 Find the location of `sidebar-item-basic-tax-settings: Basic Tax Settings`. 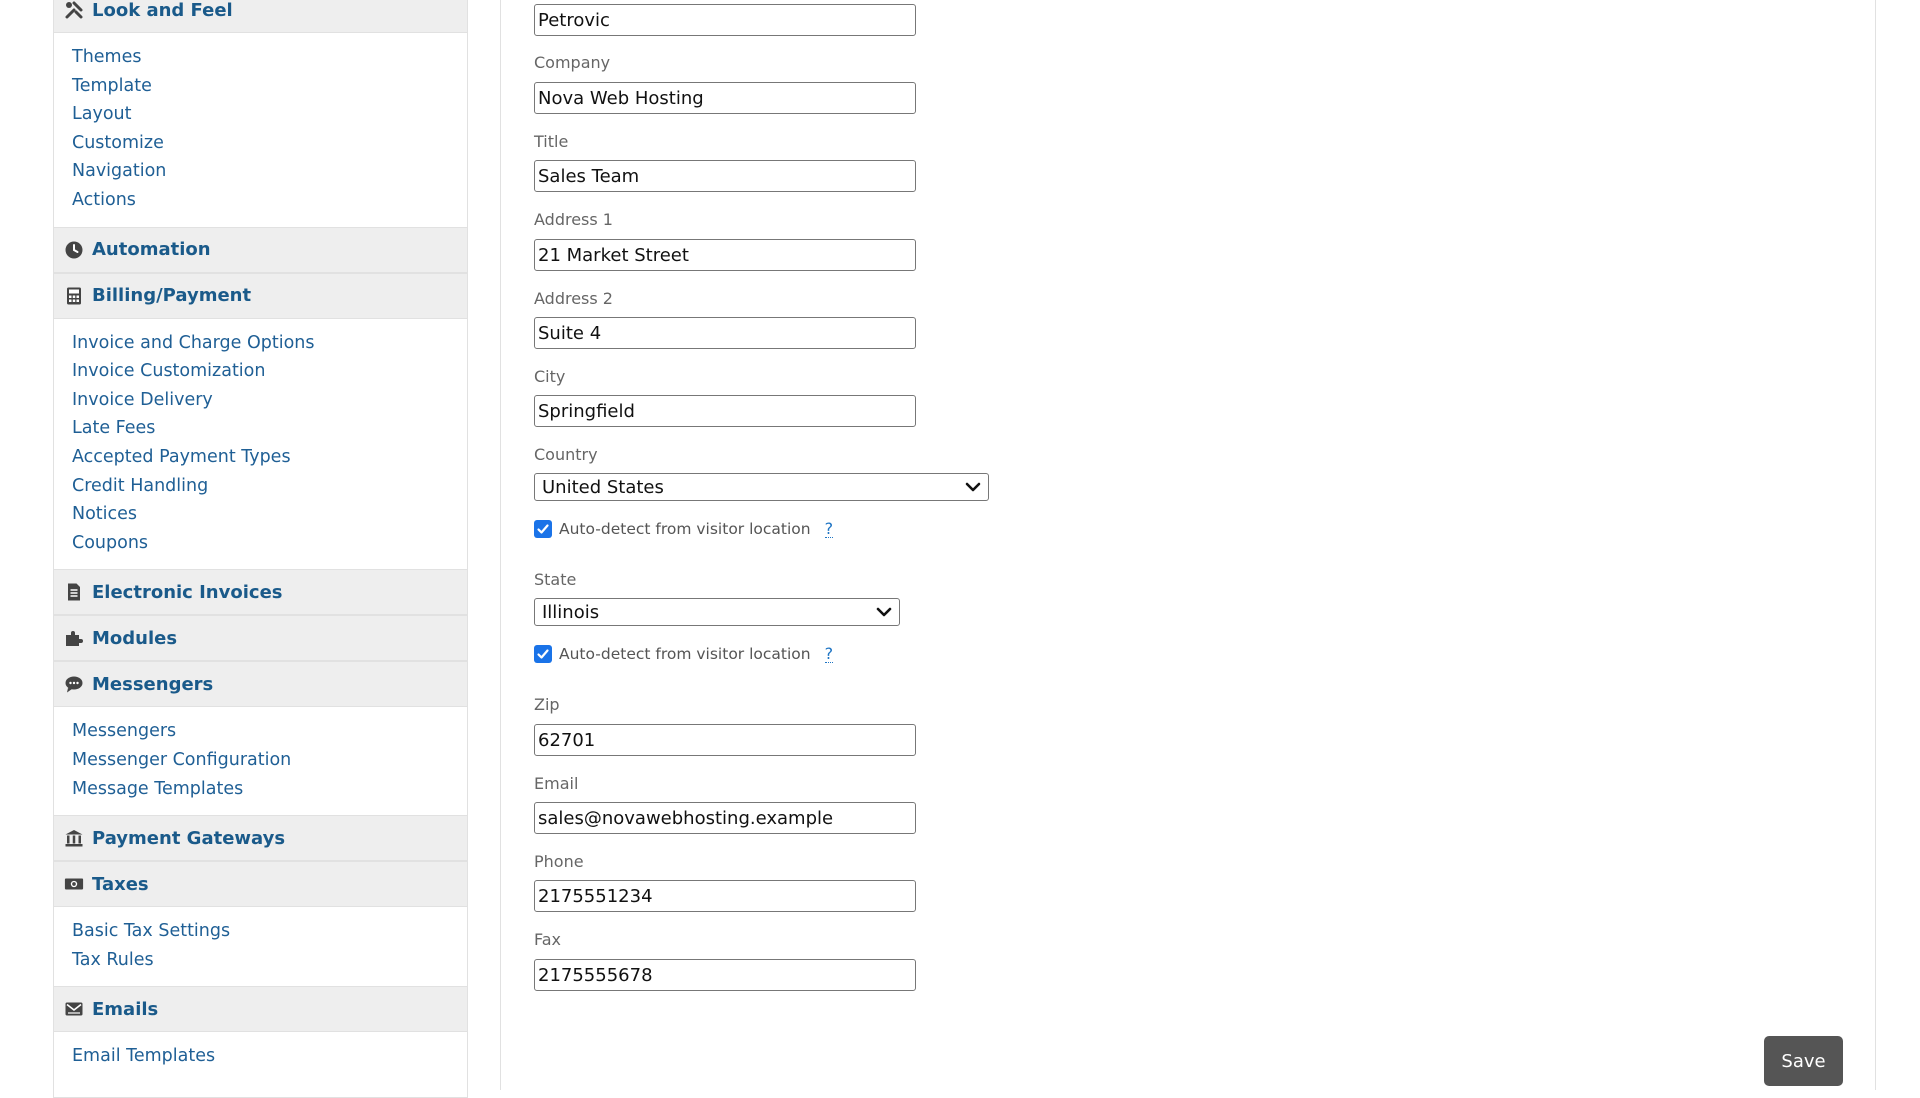

sidebar-item-basic-tax-settings: Basic Tax Settings is located at coordinates (269, 931).